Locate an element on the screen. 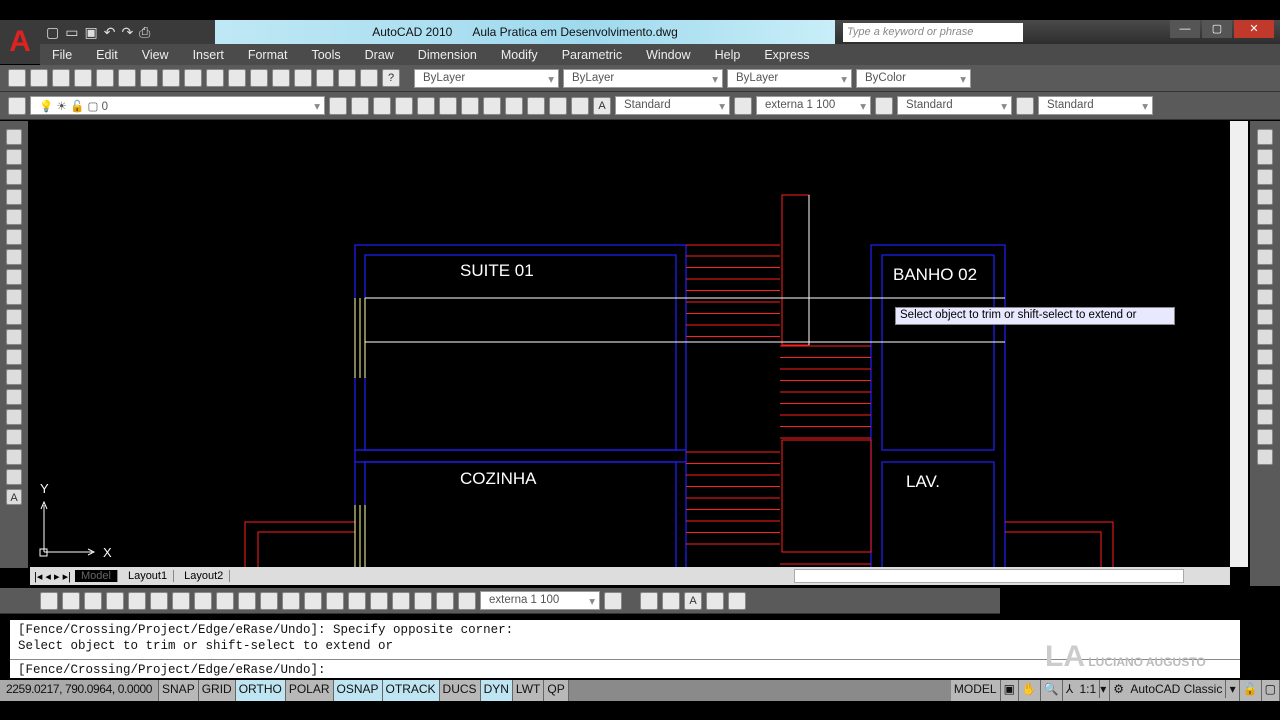 This screenshot has width=1280, height=720. aligned-dim-icon is located at coordinates (71, 600).